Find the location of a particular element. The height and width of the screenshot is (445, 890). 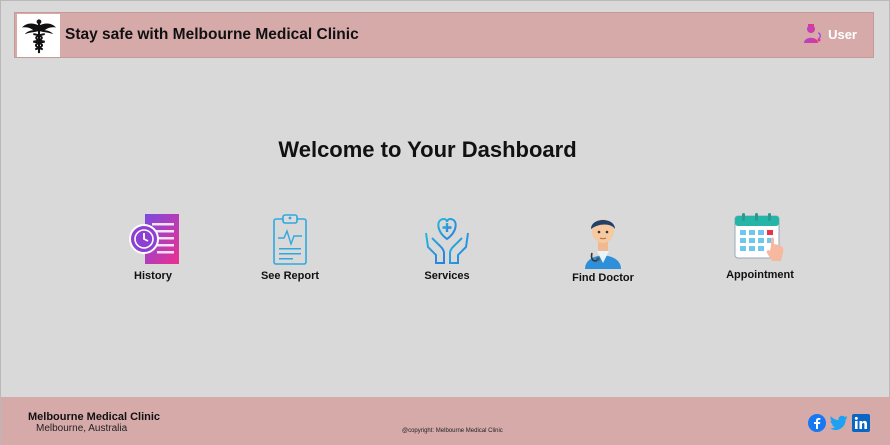

tile-find-doctor: Find Doctor is located at coordinates (603, 247).